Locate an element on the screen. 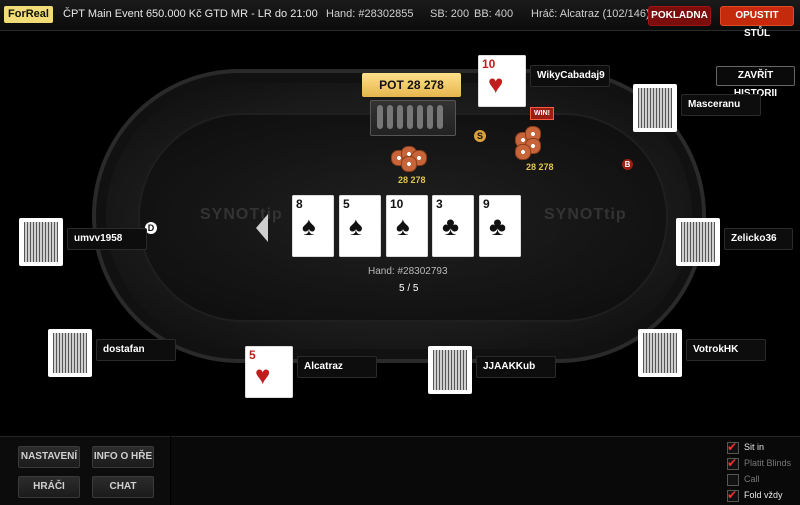 The image size is (800, 505). bottom-right-panel is located at coordinates (485, 470).